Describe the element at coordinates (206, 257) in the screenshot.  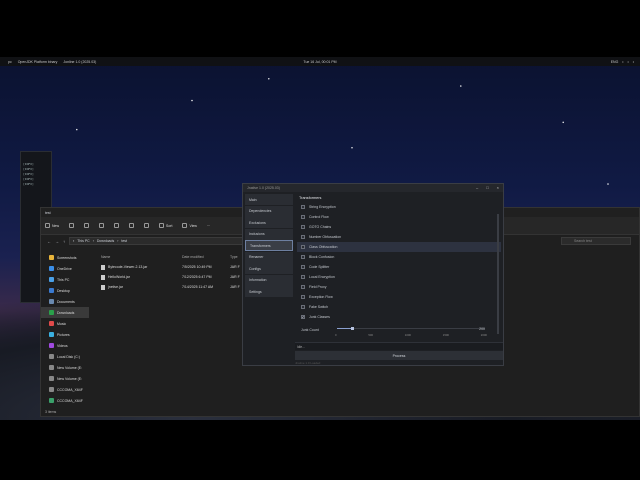
I see `column-date: Date modified` at that location.